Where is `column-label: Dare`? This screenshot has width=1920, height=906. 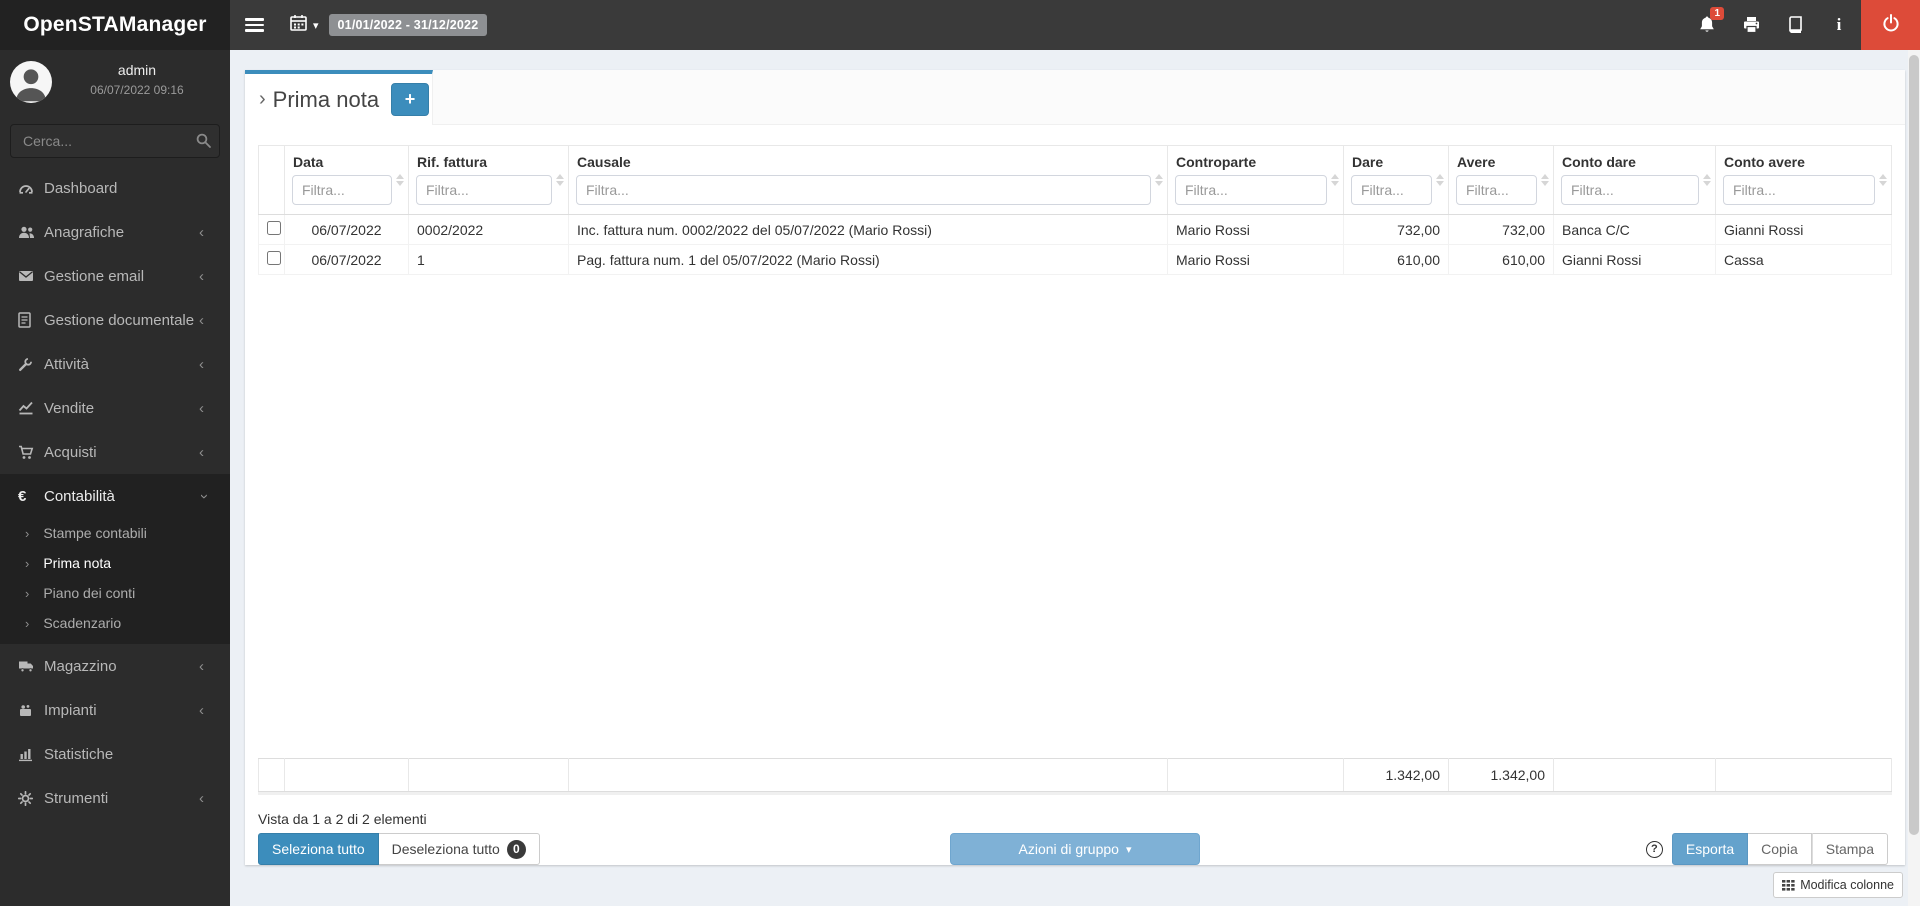
column-label: Dare is located at coordinates (1368, 162).